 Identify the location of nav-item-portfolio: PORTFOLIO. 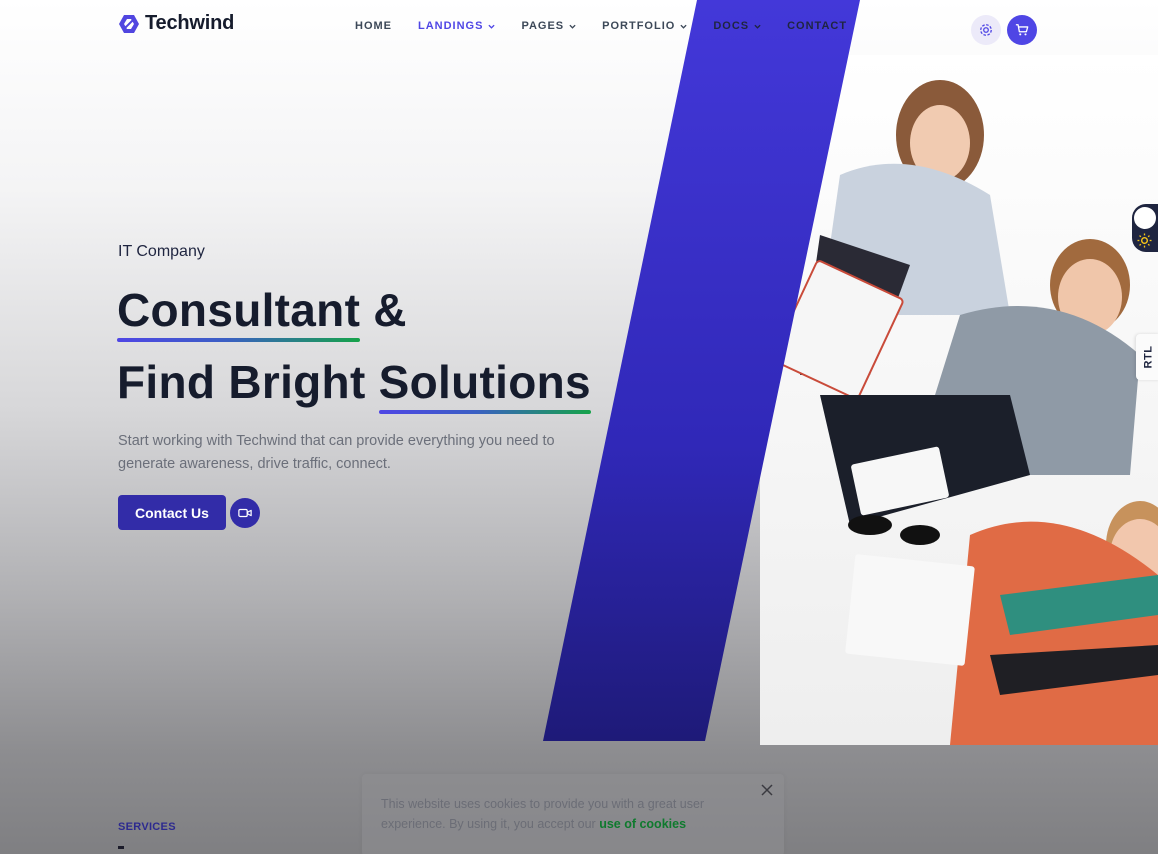
(644, 26).